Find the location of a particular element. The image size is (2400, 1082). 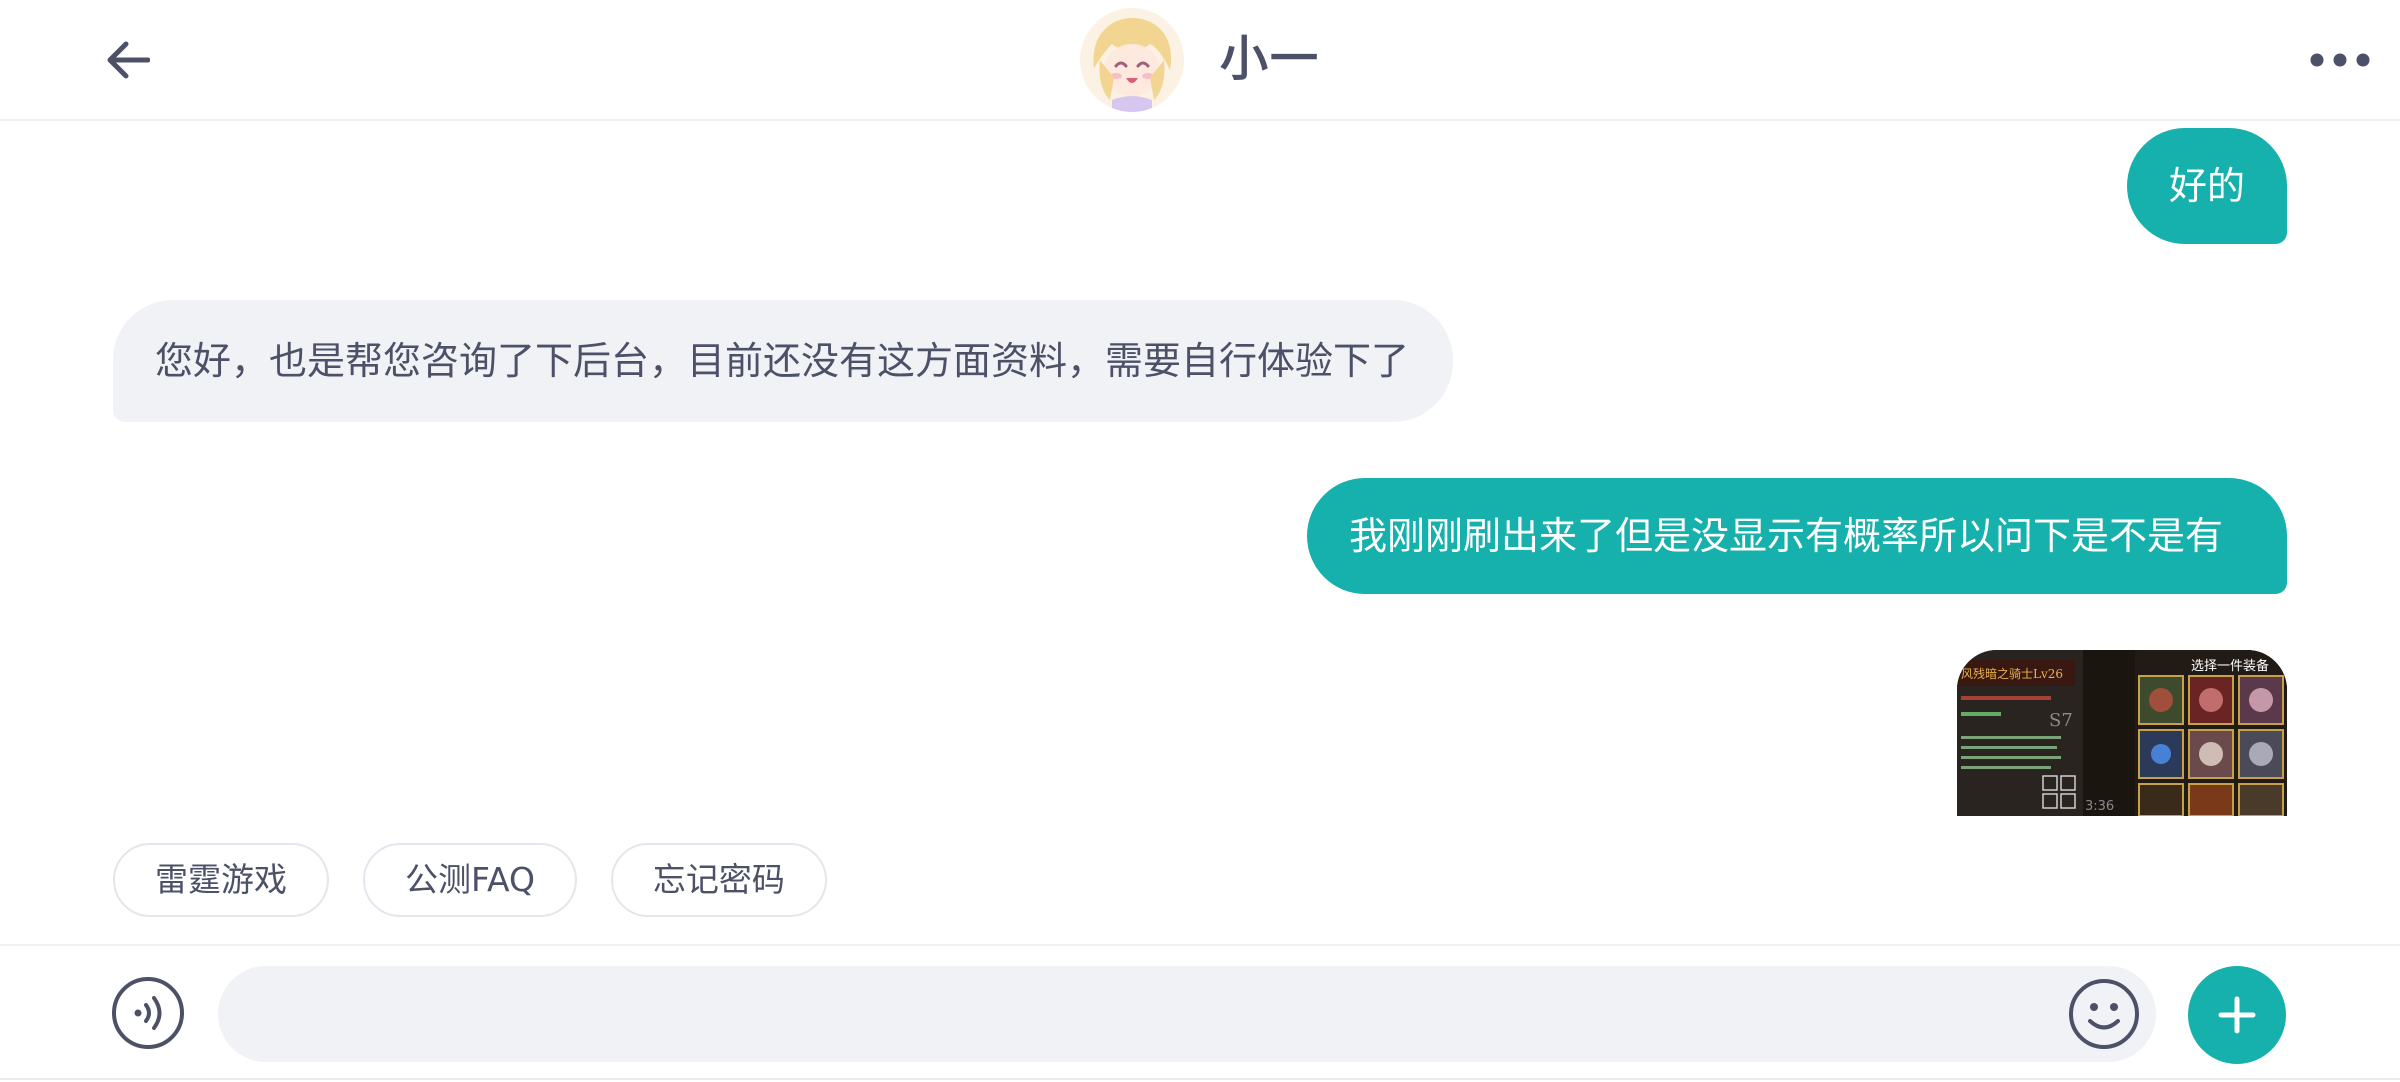

quick-replies: 雷霆游戏 公测FAQ 忘记密码 is located at coordinates (470, 880).